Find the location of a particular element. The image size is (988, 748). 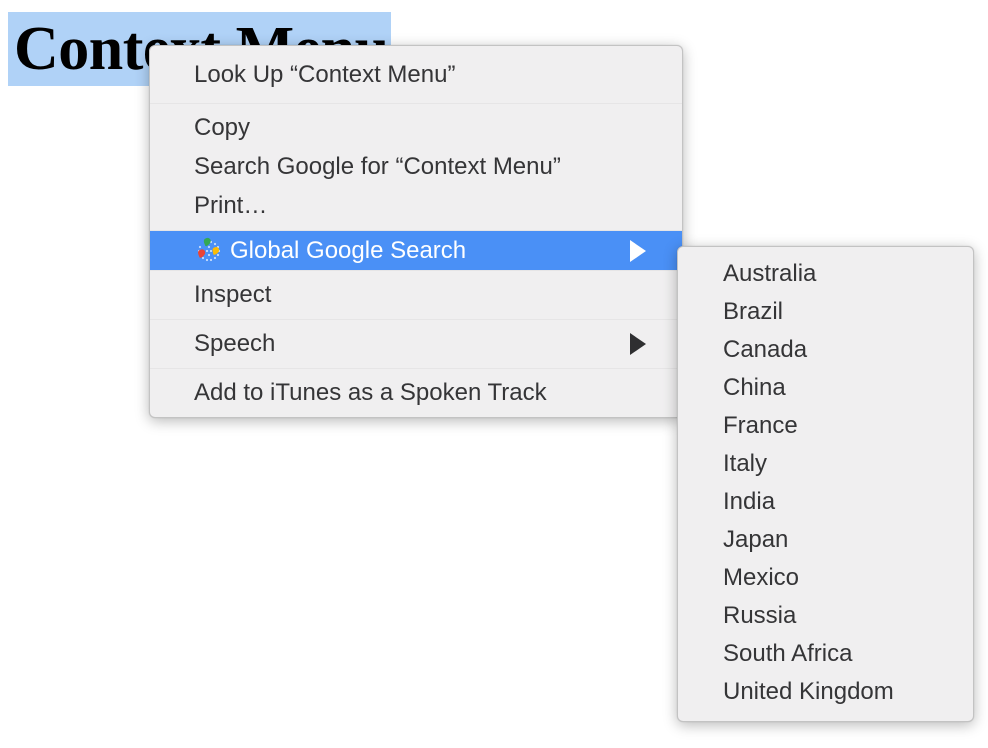

submenu-item-label: South Africa is located at coordinates (788, 653).